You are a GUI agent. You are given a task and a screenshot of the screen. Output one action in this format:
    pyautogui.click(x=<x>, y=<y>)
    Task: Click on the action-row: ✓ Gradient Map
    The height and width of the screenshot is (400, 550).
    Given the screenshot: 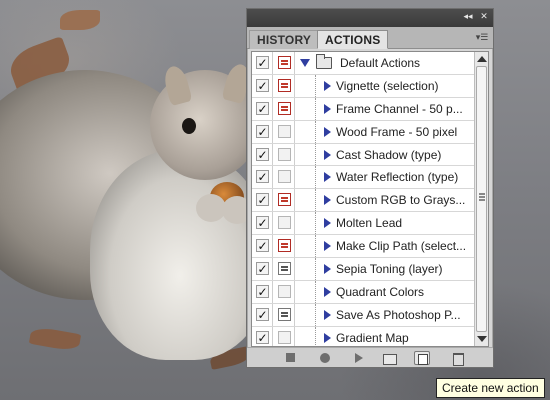 What is the action you would take?
    pyautogui.click(x=370, y=336)
    